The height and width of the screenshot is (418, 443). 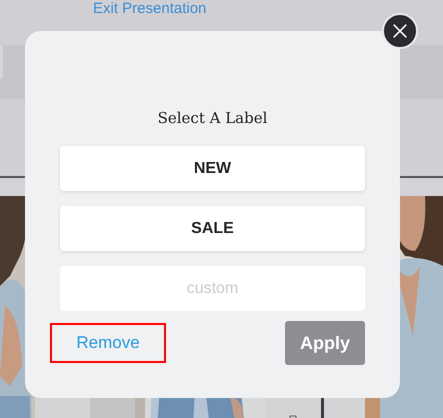 I want to click on label-option-button: NEW, so click(x=212, y=168).